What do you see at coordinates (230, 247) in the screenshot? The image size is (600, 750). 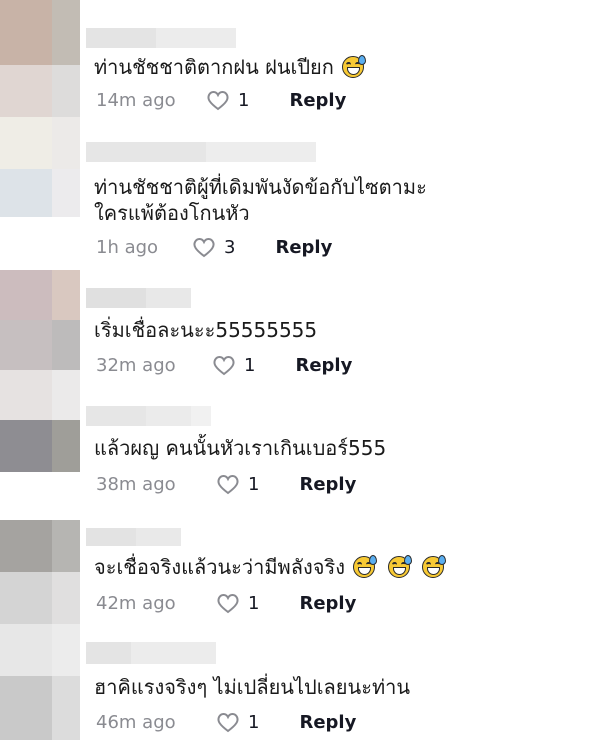 I see `like-count: 3` at bounding box center [230, 247].